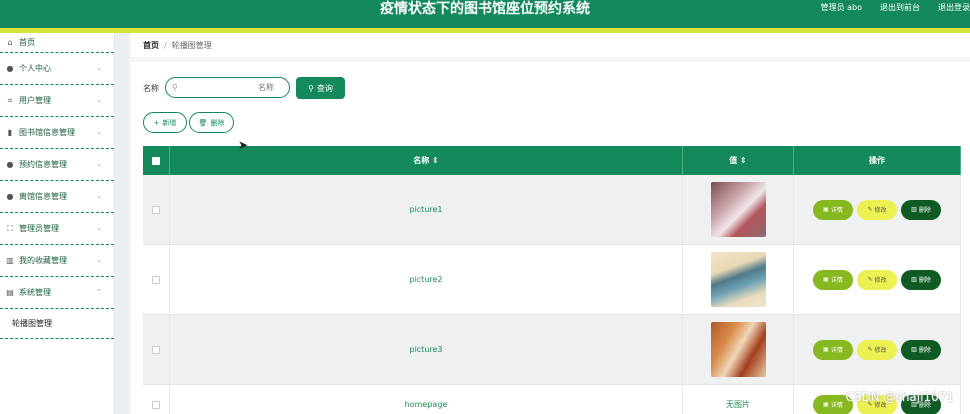 The width and height of the screenshot is (970, 414). I want to click on table-row: picture3 ▣ 详情 ✎ 修改 ▥ 删除, so click(552, 350).